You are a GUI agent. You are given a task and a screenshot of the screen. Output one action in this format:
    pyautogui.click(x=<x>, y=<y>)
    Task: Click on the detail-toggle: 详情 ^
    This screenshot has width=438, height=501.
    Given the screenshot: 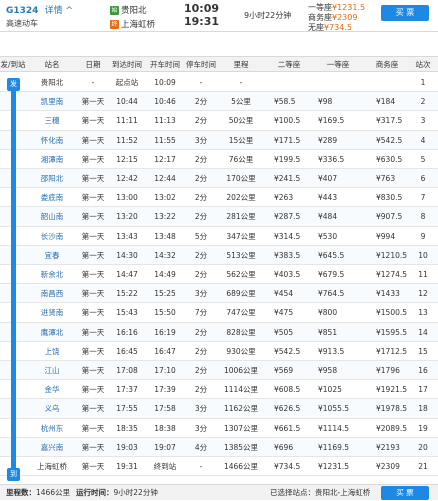 What is the action you would take?
    pyautogui.click(x=59, y=11)
    